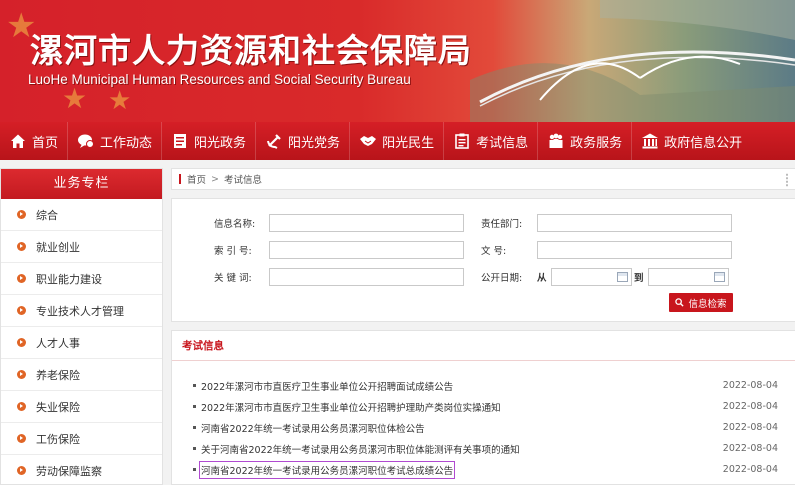 This screenshot has width=795, height=485. I want to click on nav-item-exam-info: 考试信息, so click(491, 141).